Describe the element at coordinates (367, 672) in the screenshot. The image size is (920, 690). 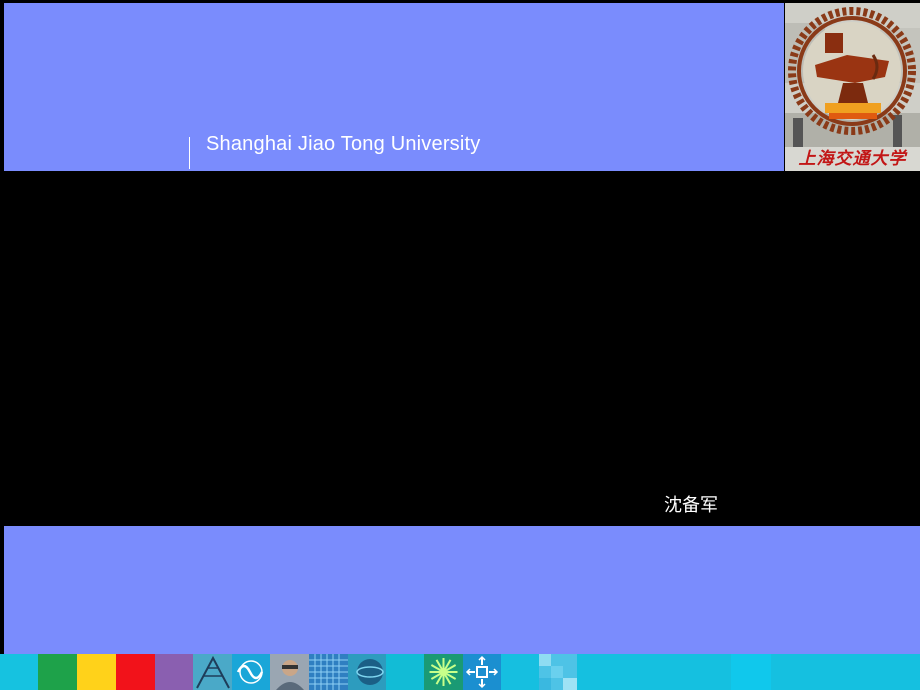
I see `strip-tile-photo-sphere` at that location.